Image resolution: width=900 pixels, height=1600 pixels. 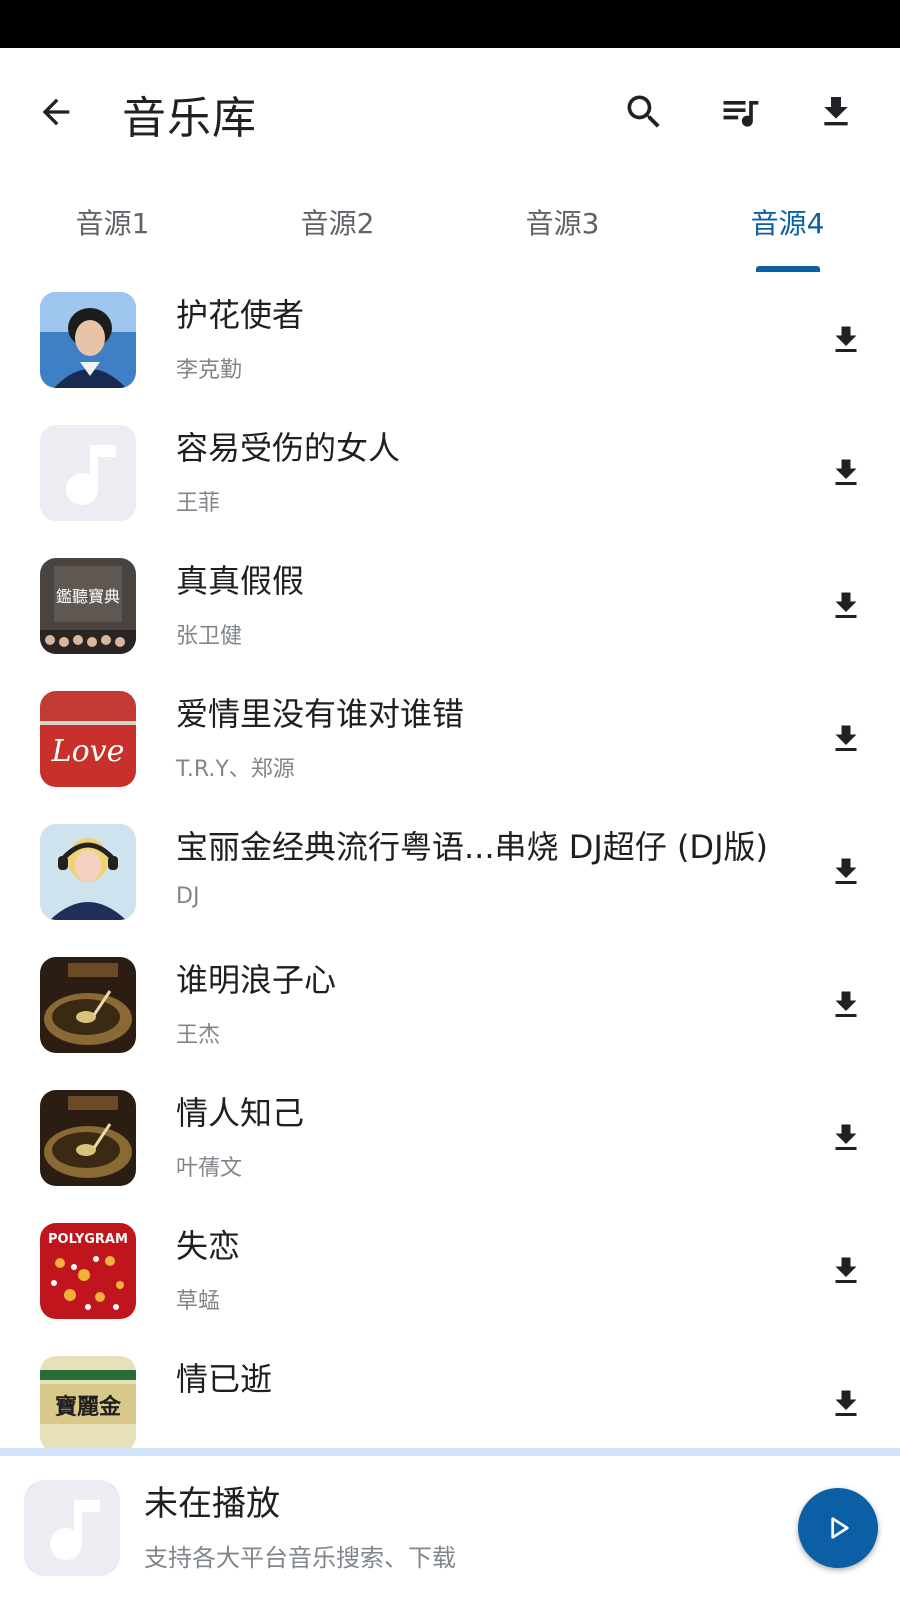 I want to click on player-cover-placeholder, so click(x=72, y=1528).